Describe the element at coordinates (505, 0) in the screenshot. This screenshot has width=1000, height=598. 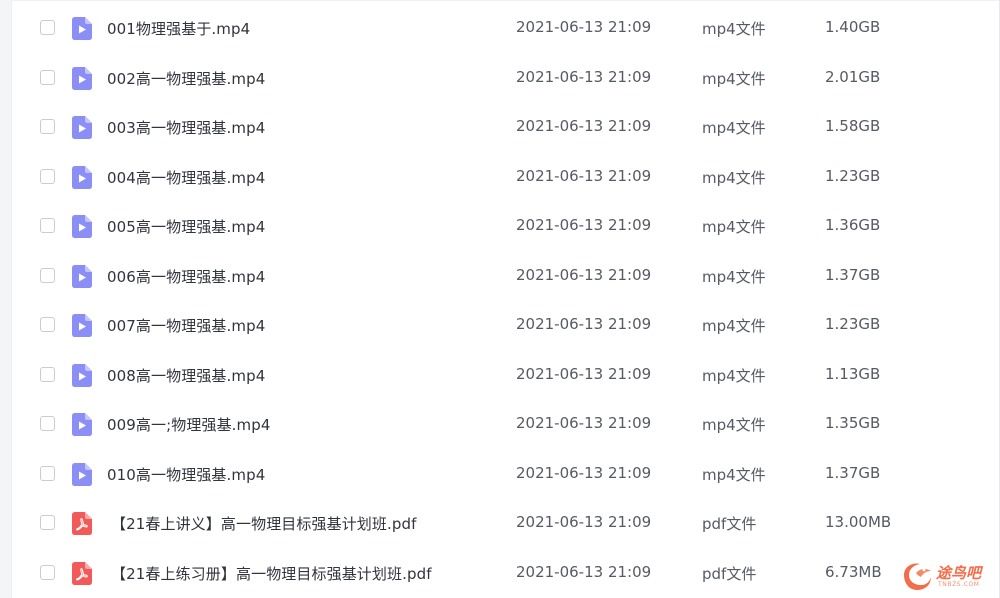
I see `divider` at that location.